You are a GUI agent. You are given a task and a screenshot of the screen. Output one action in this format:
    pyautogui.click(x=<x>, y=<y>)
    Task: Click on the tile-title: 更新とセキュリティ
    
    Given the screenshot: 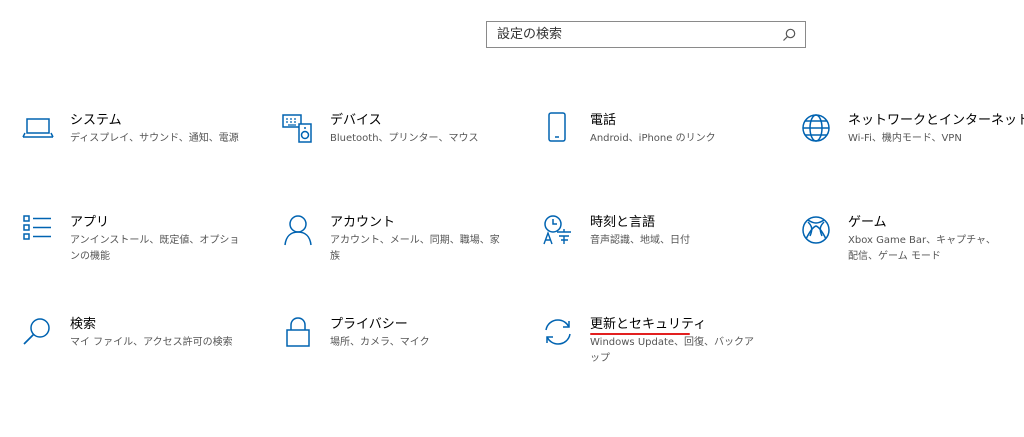 What is the action you would take?
    pyautogui.click(x=648, y=324)
    